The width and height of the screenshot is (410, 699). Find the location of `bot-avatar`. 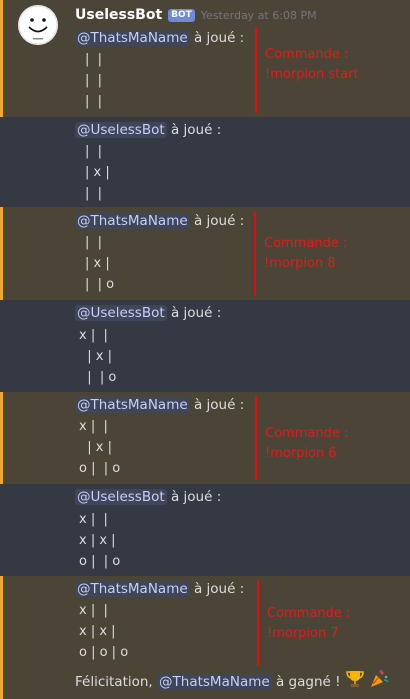

bot-avatar is located at coordinates (38, 25).